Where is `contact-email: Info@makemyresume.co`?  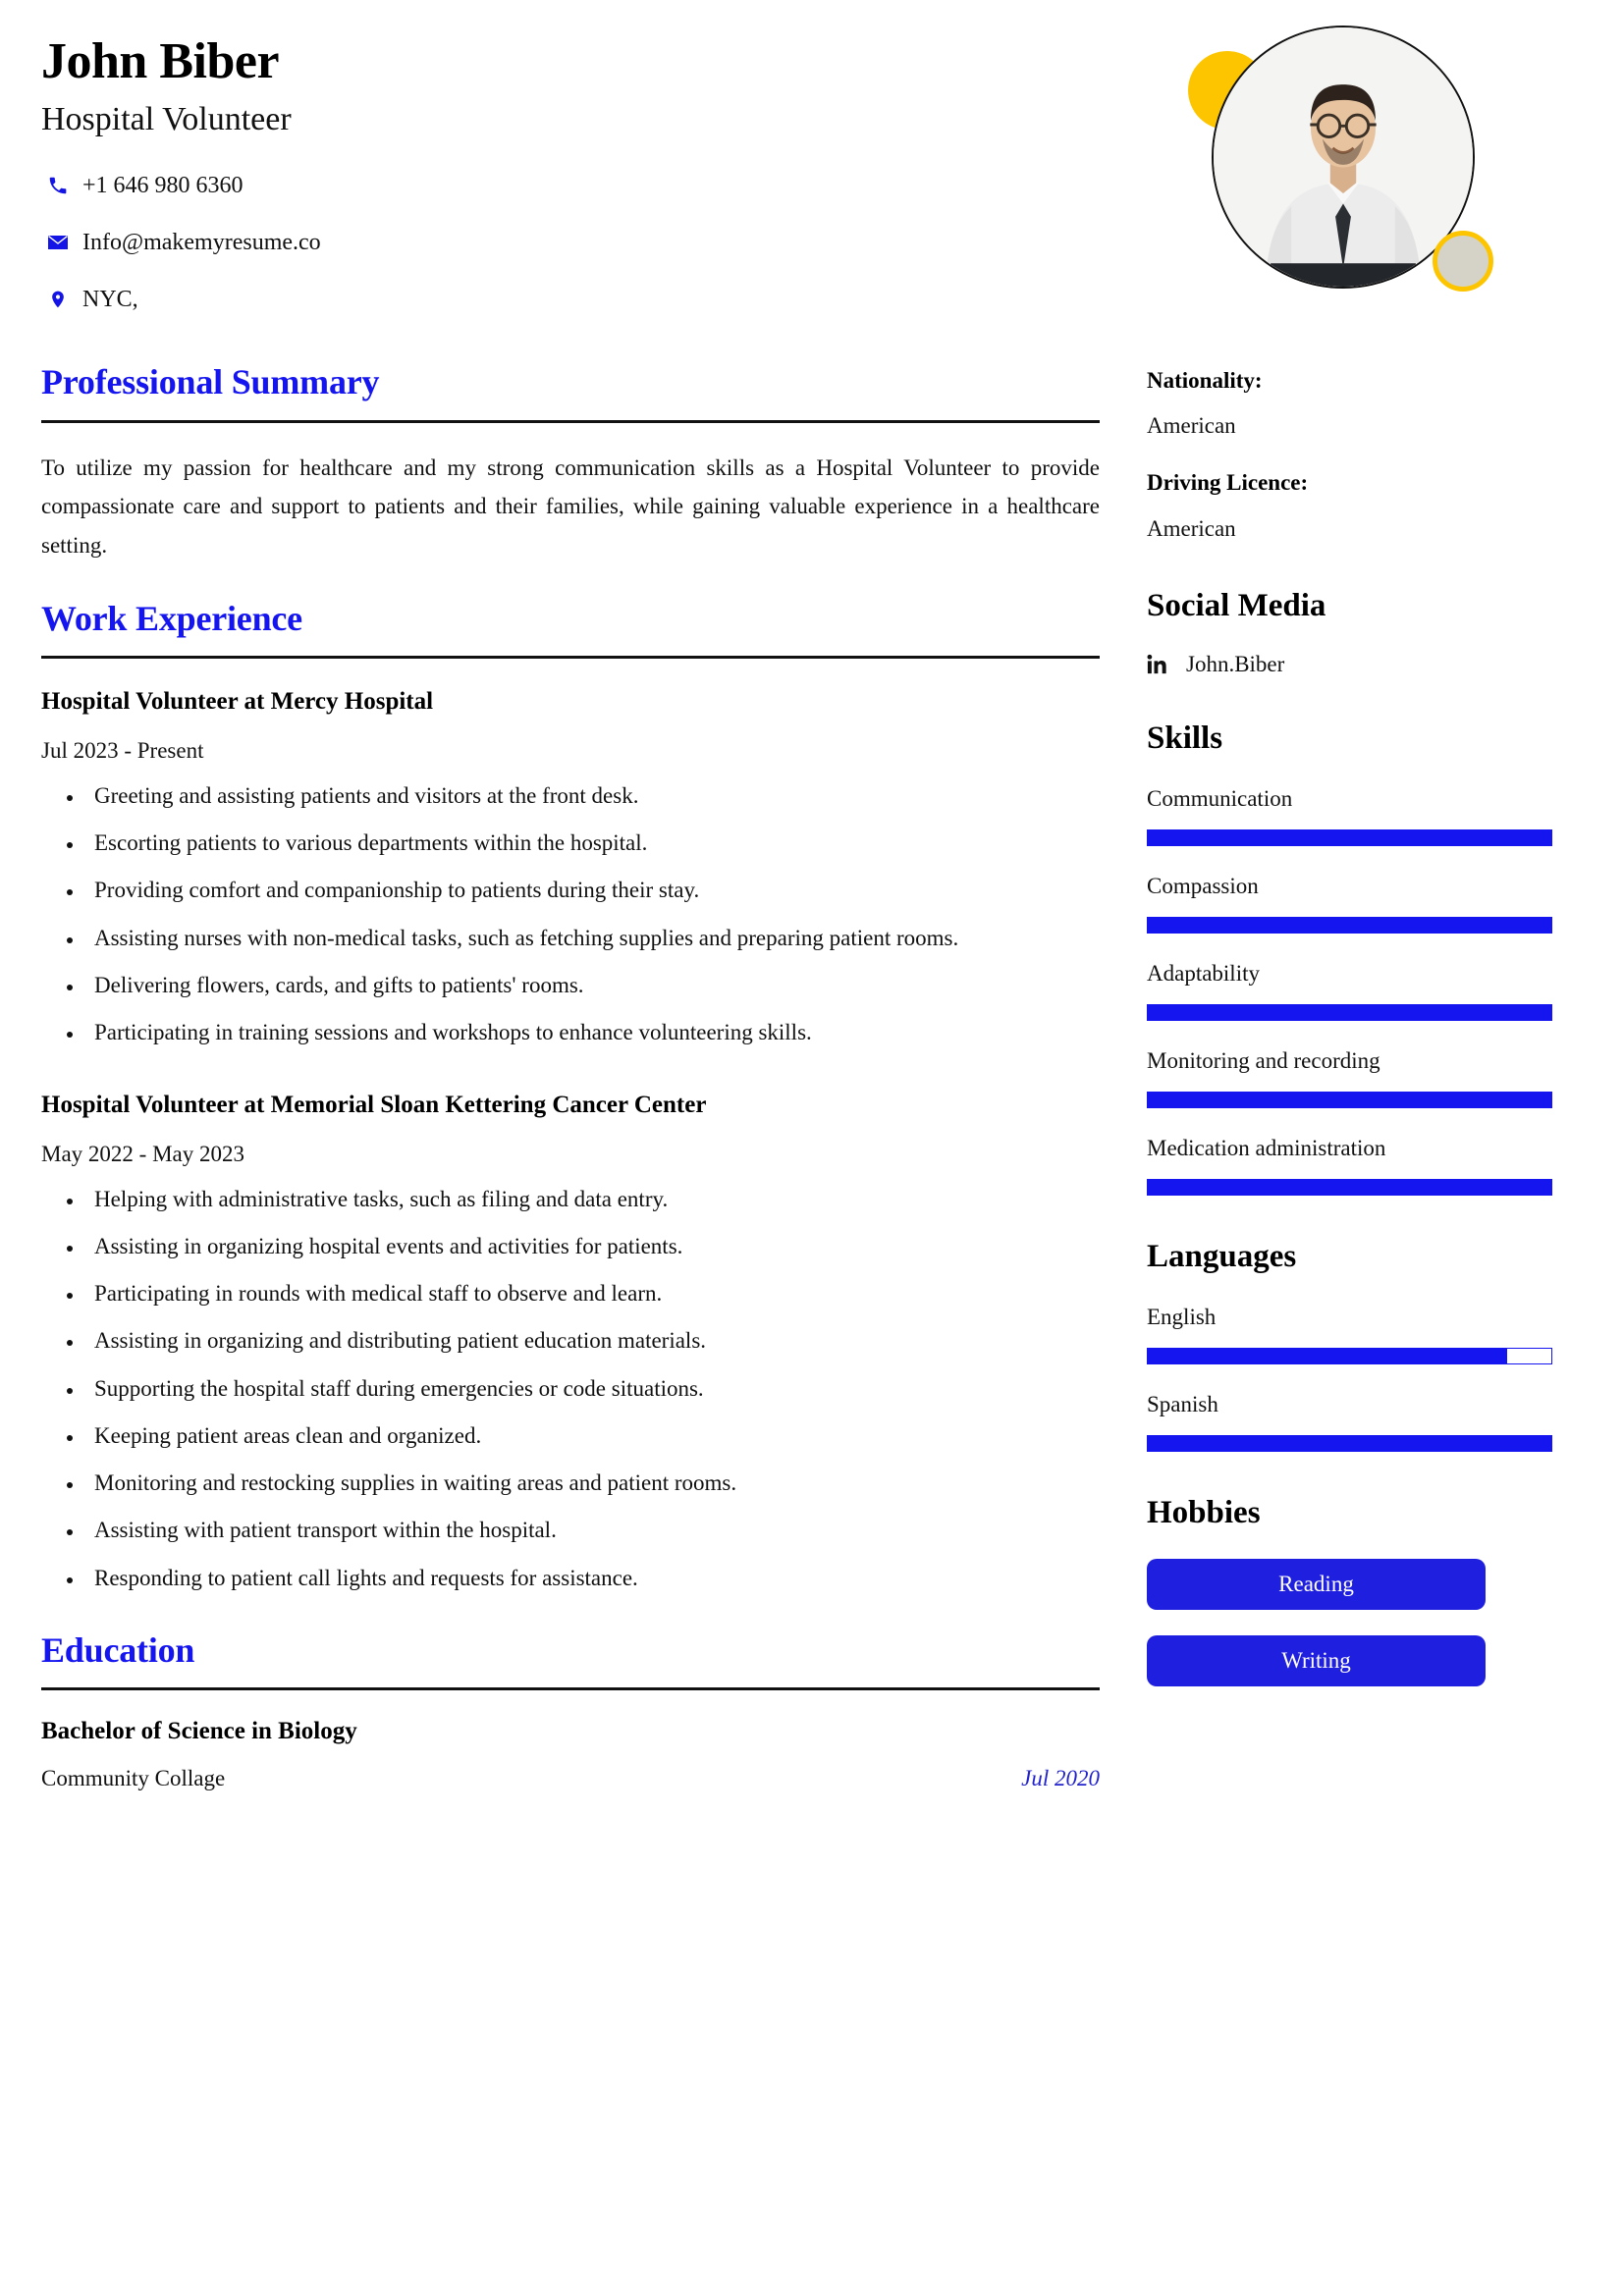 contact-email: Info@makemyresume.co is located at coordinates (594, 243).